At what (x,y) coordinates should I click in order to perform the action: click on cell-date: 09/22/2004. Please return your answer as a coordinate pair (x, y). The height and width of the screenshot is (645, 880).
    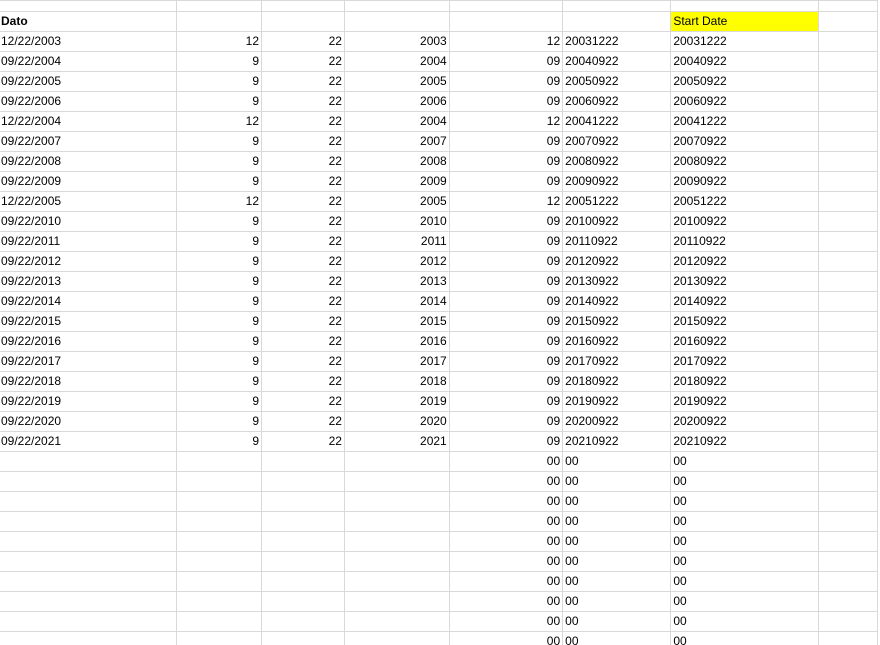
    Looking at the image, I should click on (89, 61).